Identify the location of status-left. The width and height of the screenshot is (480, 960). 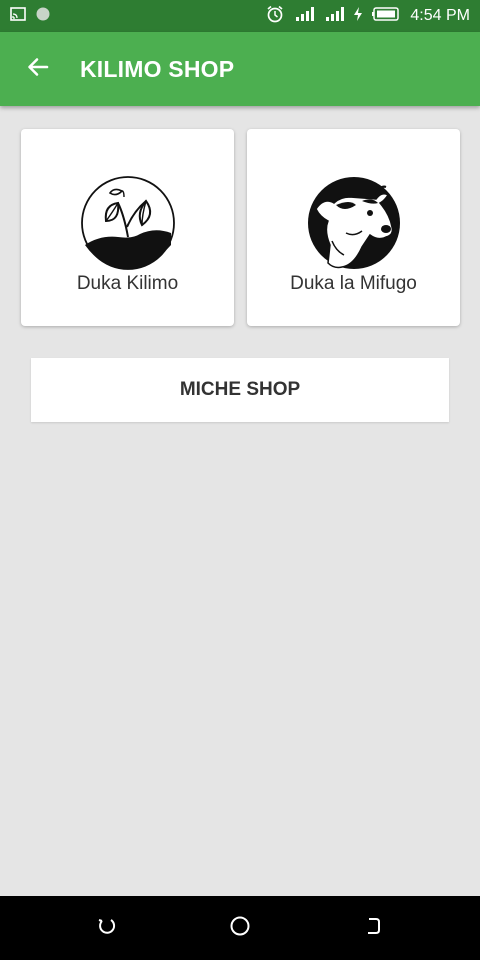
(30, 16).